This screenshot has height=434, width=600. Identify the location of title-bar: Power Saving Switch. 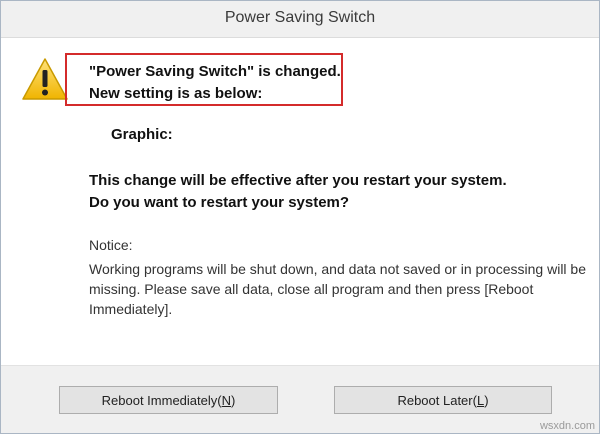
(300, 19).